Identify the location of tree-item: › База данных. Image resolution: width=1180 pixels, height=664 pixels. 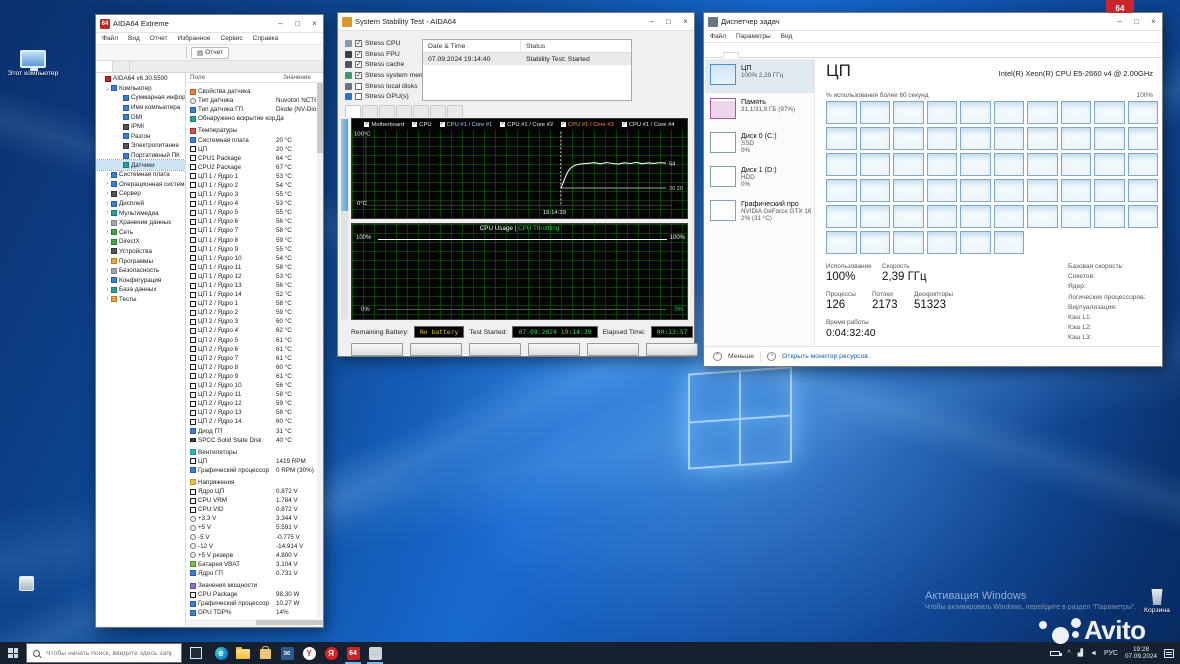
(140, 290).